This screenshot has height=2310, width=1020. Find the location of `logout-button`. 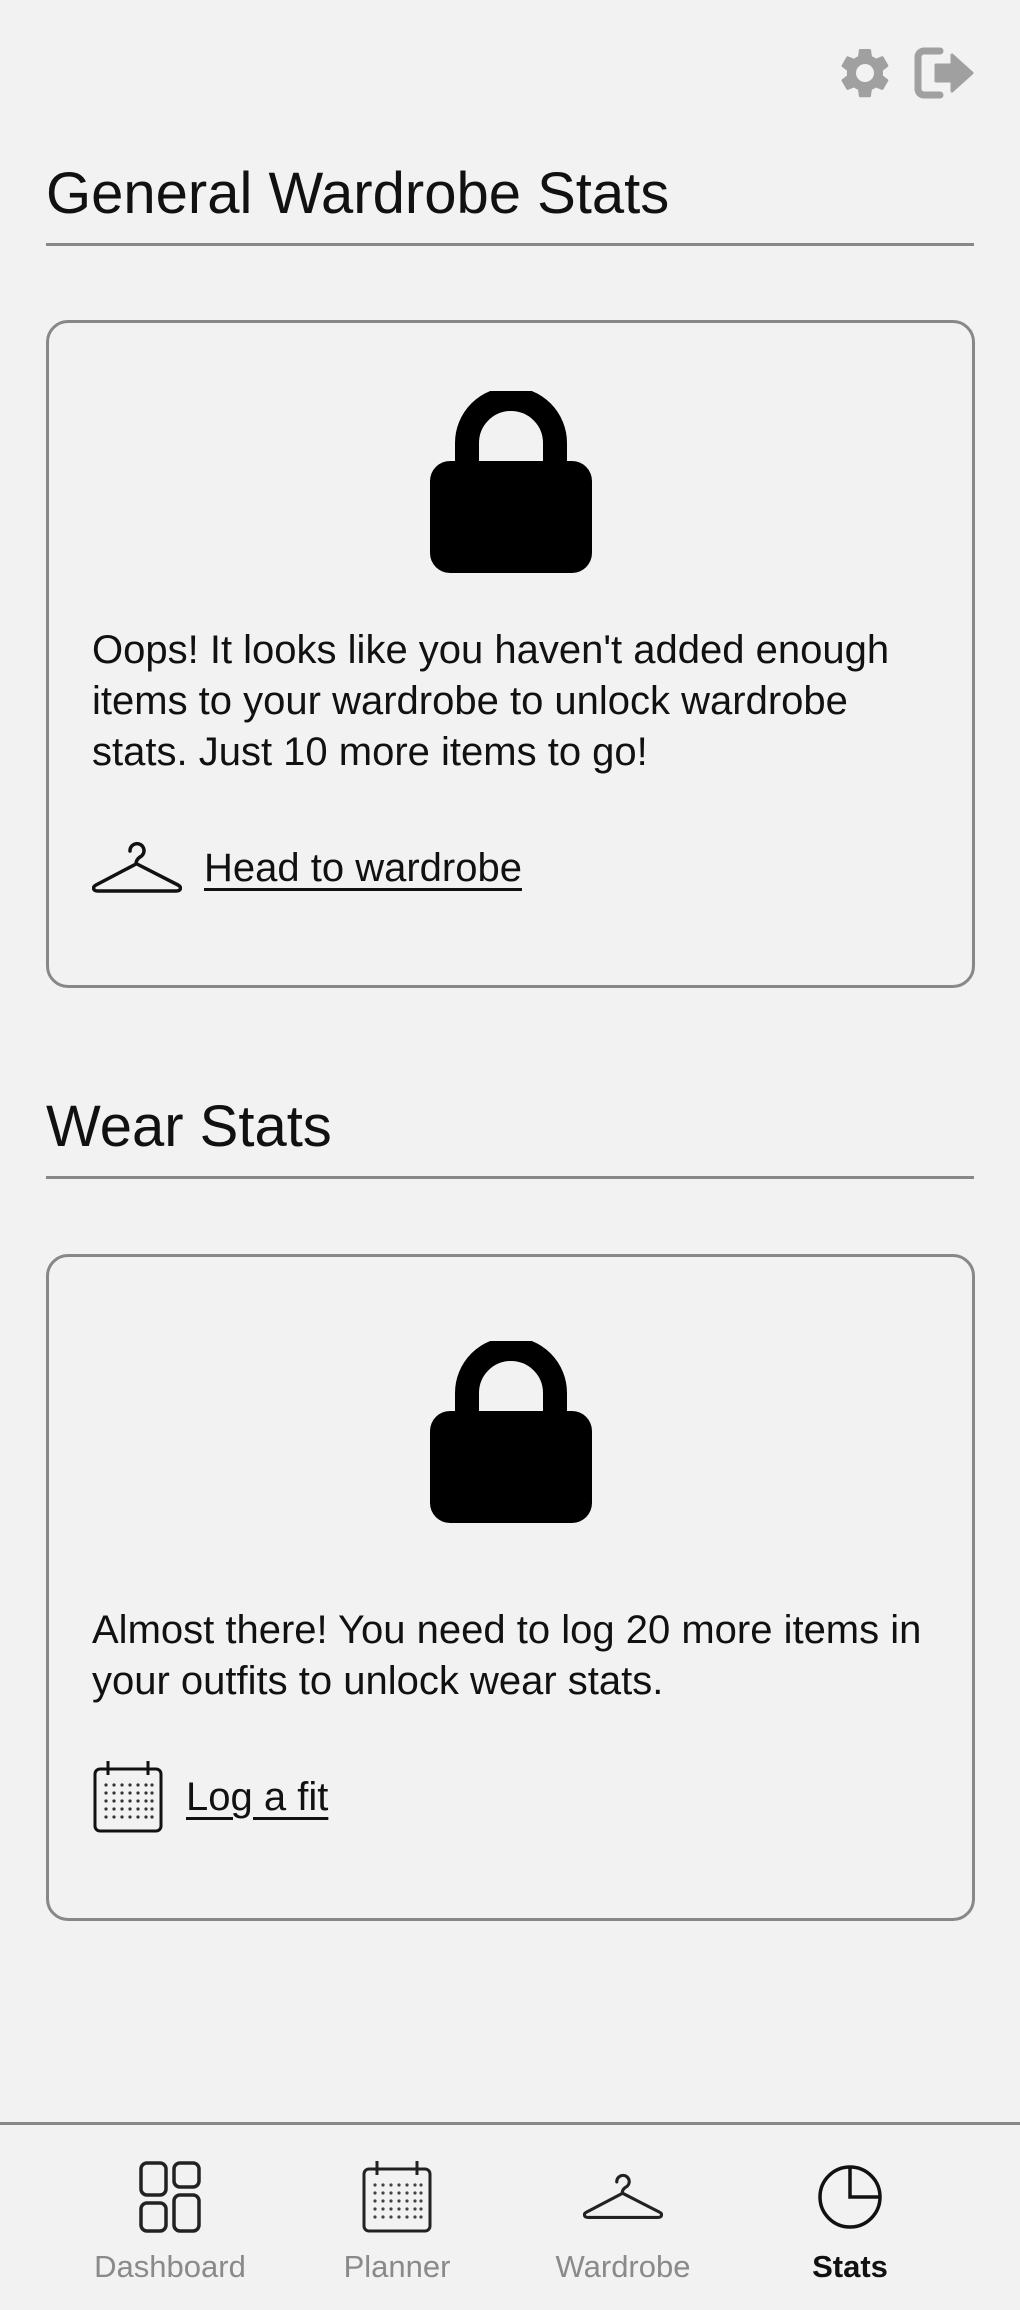

logout-button is located at coordinates (945, 73).